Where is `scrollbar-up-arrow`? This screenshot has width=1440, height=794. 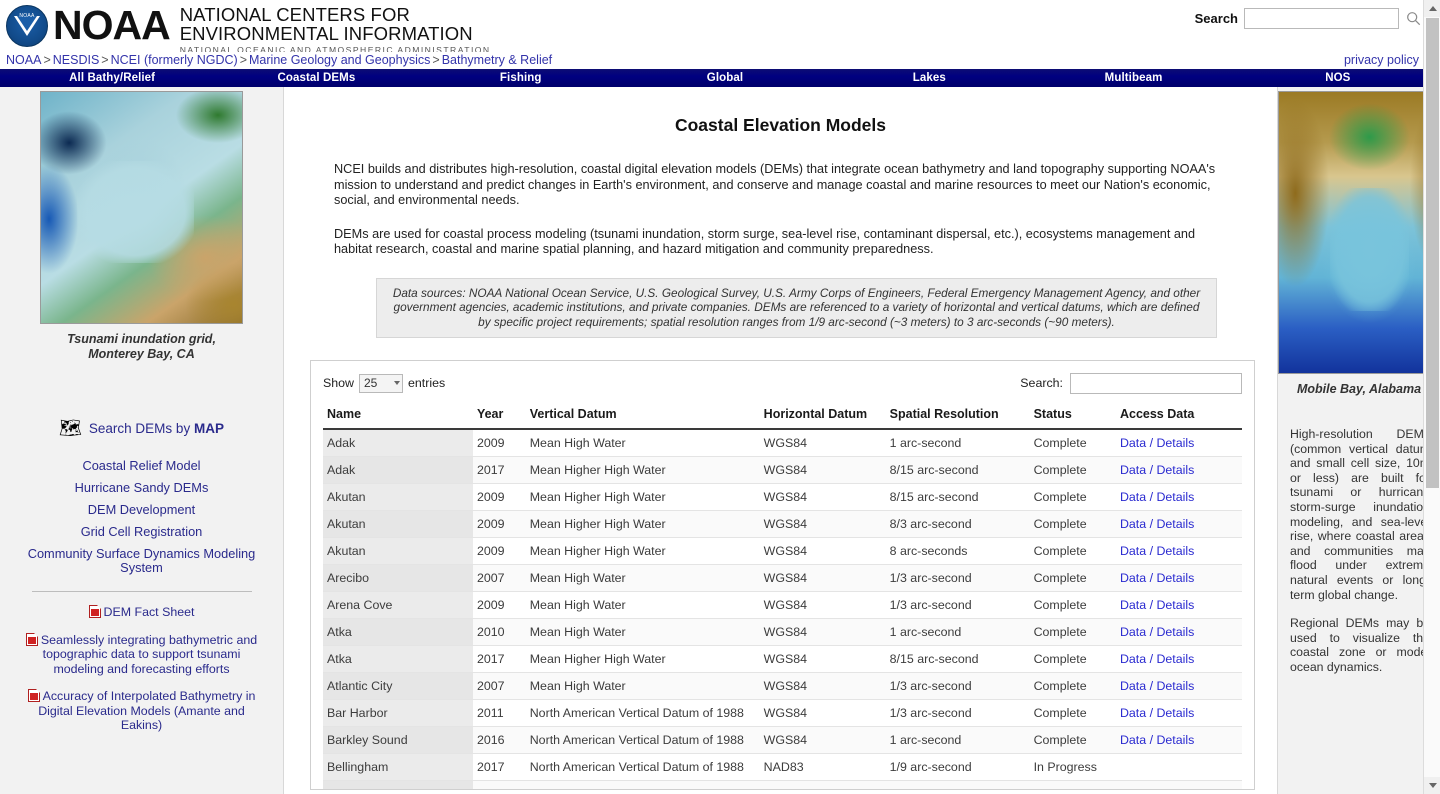 scrollbar-up-arrow is located at coordinates (1432, 8).